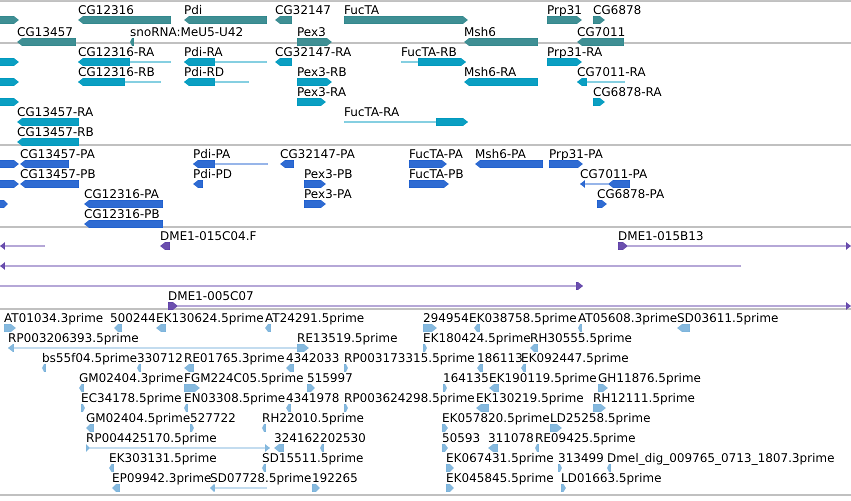 The width and height of the screenshot is (851, 501). I want to click on feature-label: RE01765.3prime, so click(234, 358).